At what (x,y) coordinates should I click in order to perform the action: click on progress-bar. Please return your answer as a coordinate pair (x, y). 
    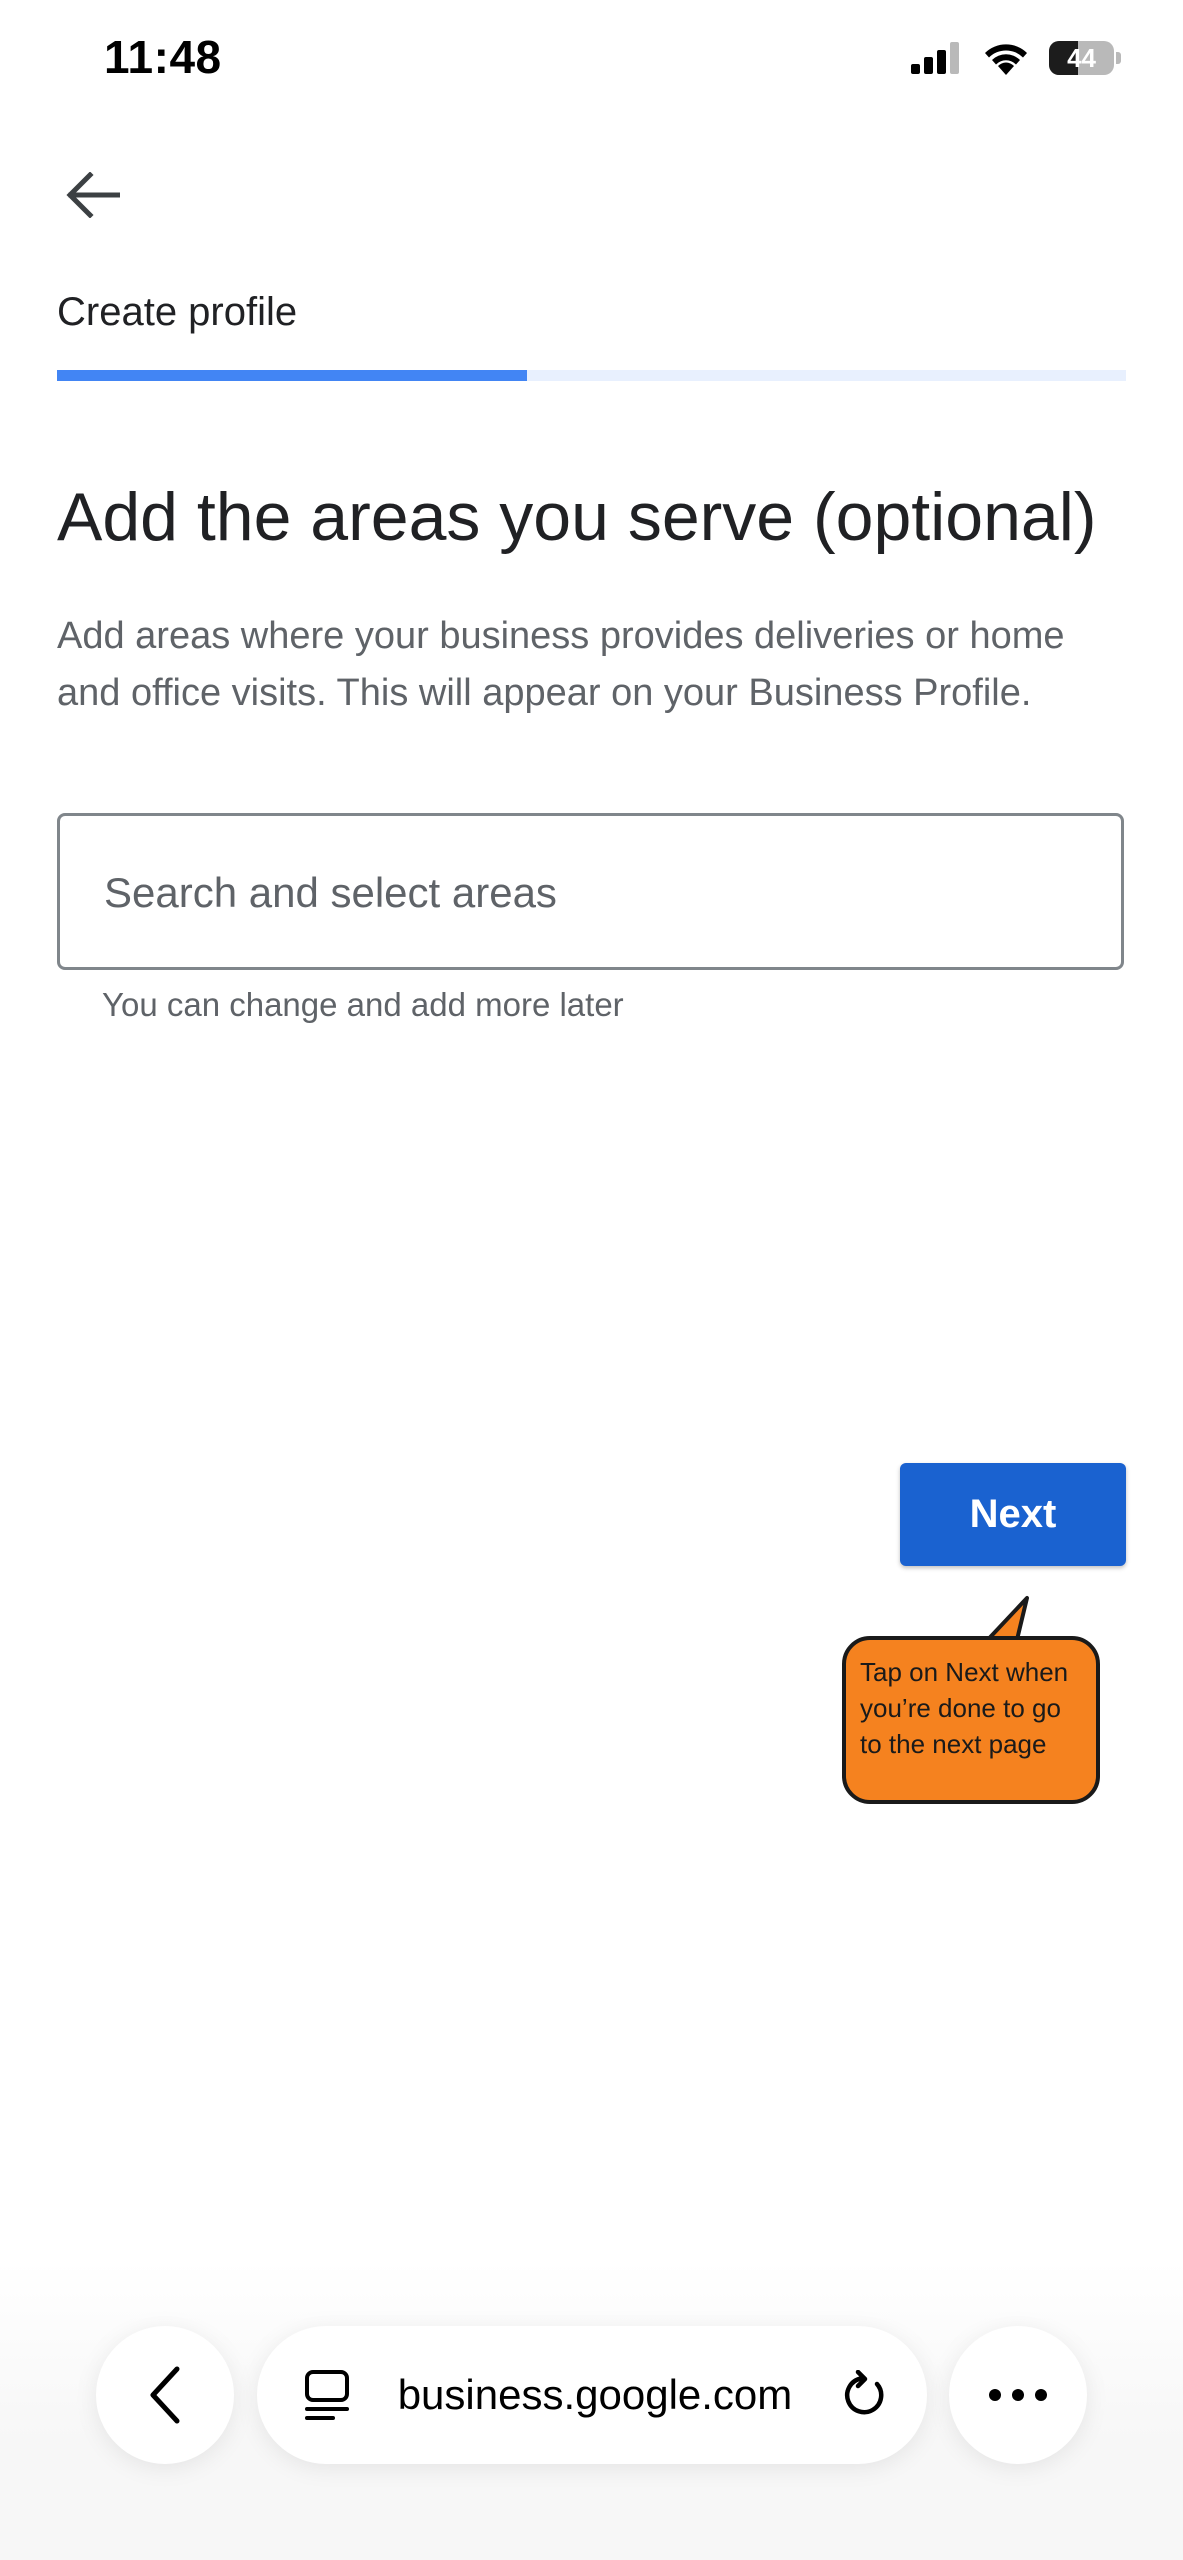
    Looking at the image, I should click on (591, 375).